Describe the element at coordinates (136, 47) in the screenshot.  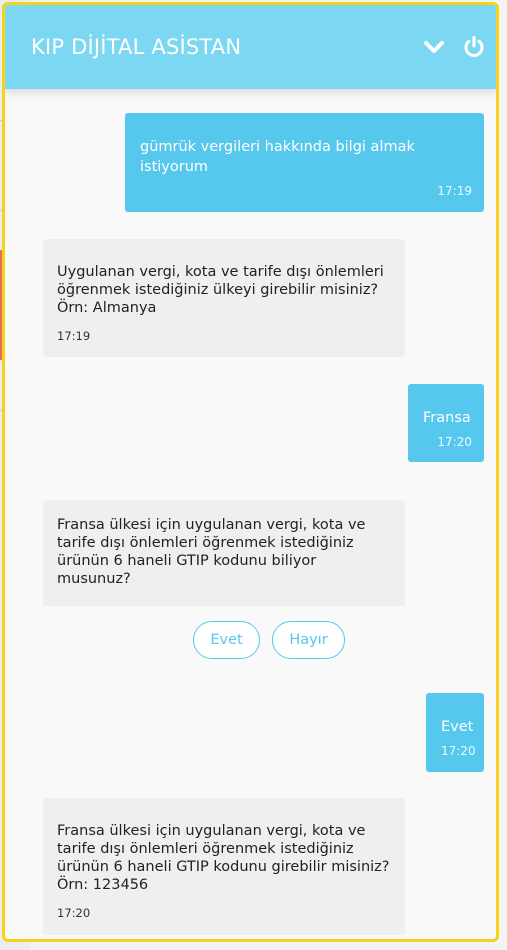
I see `chat-title: KIP DİJİTAL ASİSTAN` at that location.